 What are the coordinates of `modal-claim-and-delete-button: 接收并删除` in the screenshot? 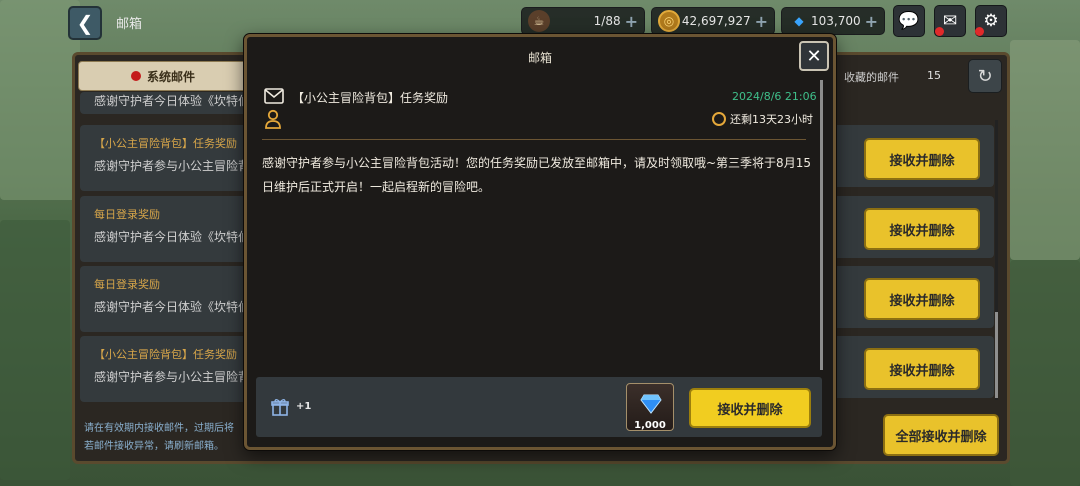 It's located at (750, 408).